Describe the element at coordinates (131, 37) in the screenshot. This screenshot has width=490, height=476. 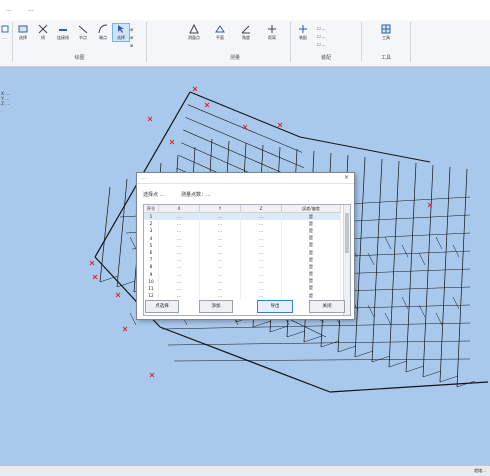
I see `small-option-2: ⊞` at that location.